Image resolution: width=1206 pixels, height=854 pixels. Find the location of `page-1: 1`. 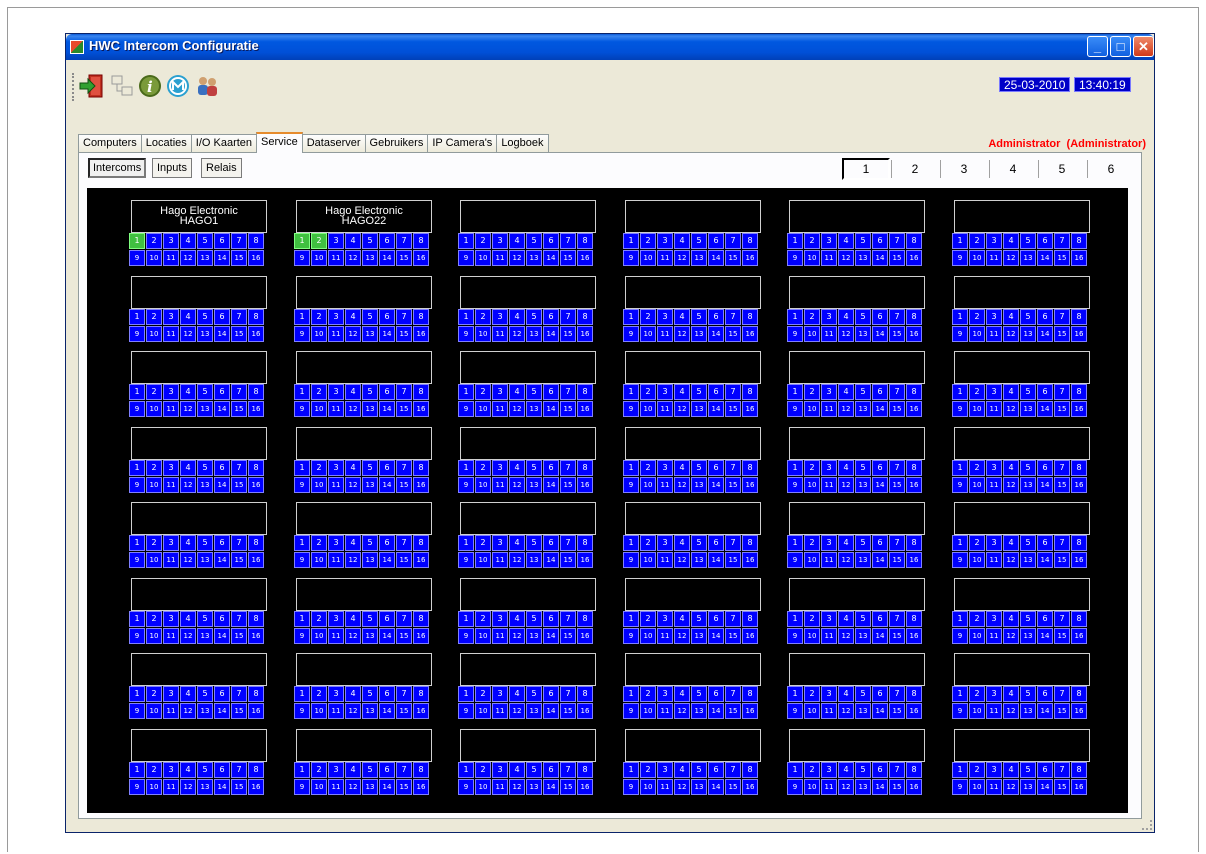

page-1: 1 is located at coordinates (866, 169).